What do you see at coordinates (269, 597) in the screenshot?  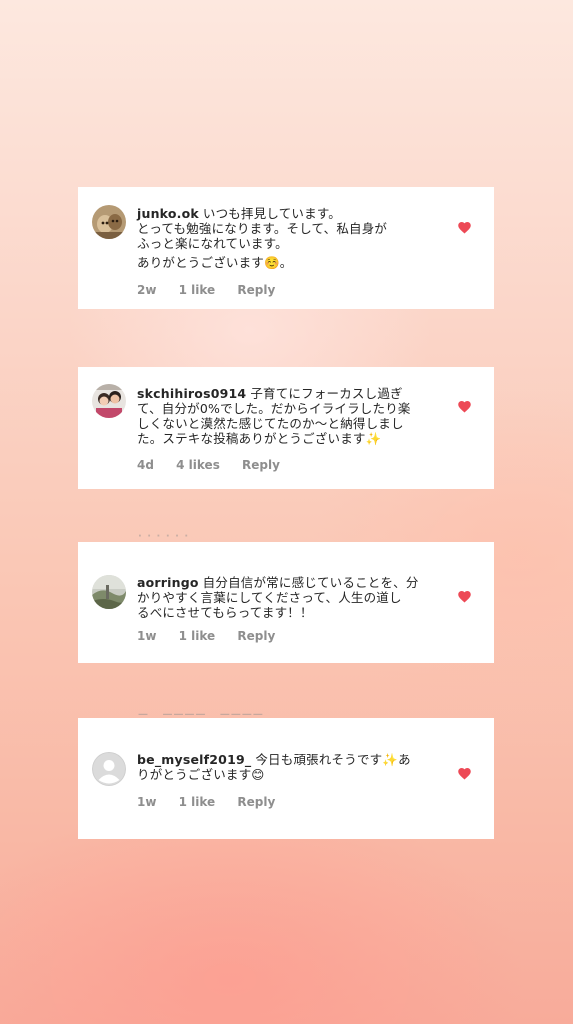 I see `comment-line: かりやすく言葉にしてくださって、人生の道し` at bounding box center [269, 597].